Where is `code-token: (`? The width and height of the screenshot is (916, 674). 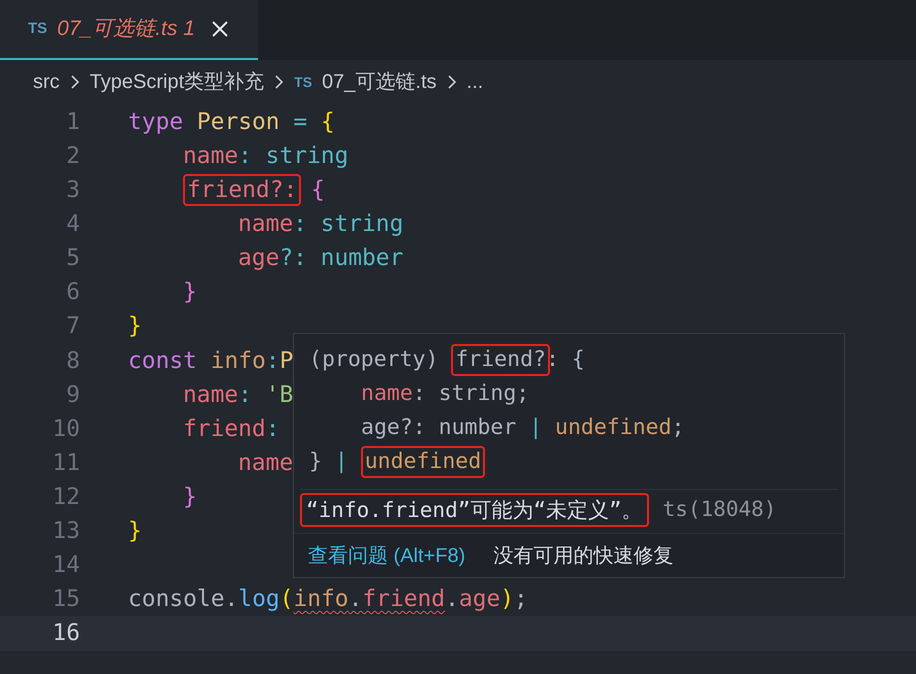 code-token: ( is located at coordinates (287, 599).